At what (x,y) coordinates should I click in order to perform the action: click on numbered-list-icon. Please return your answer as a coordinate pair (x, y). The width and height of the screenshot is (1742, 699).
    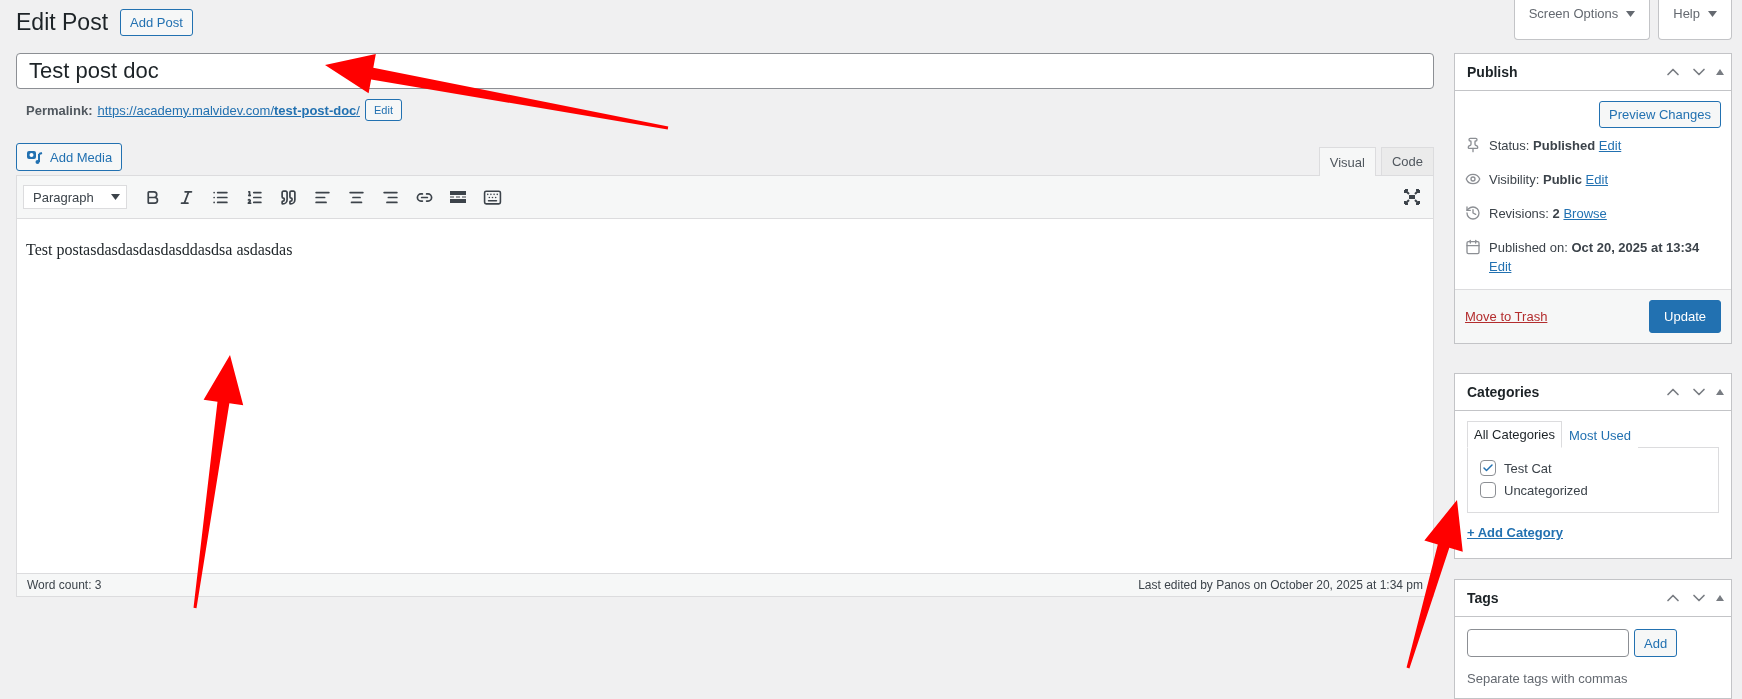
    Looking at the image, I should click on (254, 197).